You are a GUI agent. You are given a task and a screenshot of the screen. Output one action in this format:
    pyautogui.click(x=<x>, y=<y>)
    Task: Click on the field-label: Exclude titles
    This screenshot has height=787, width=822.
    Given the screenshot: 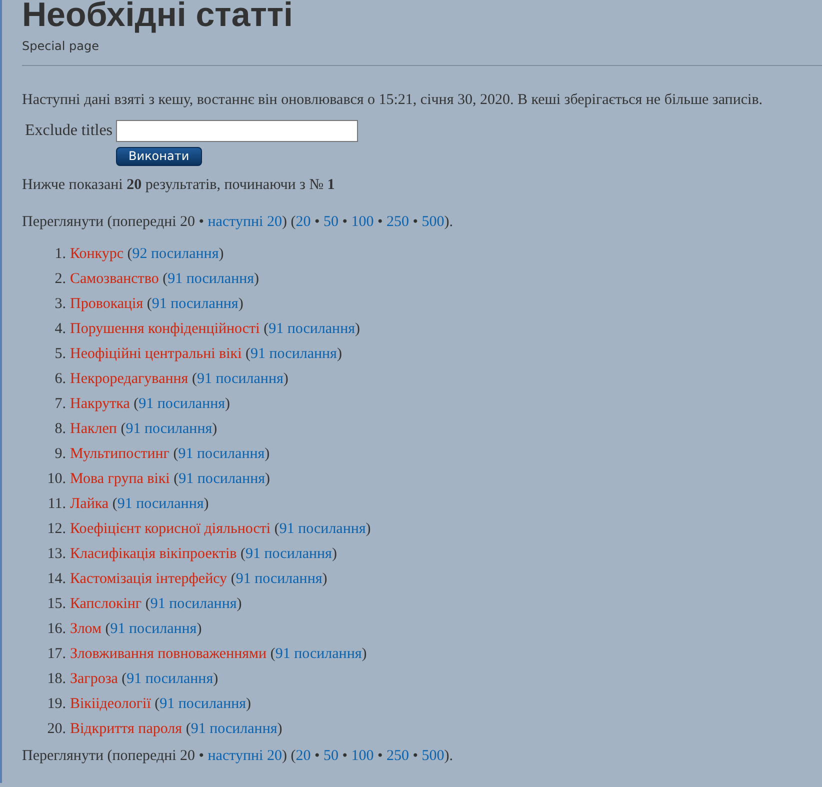 What is the action you would take?
    pyautogui.click(x=69, y=131)
    